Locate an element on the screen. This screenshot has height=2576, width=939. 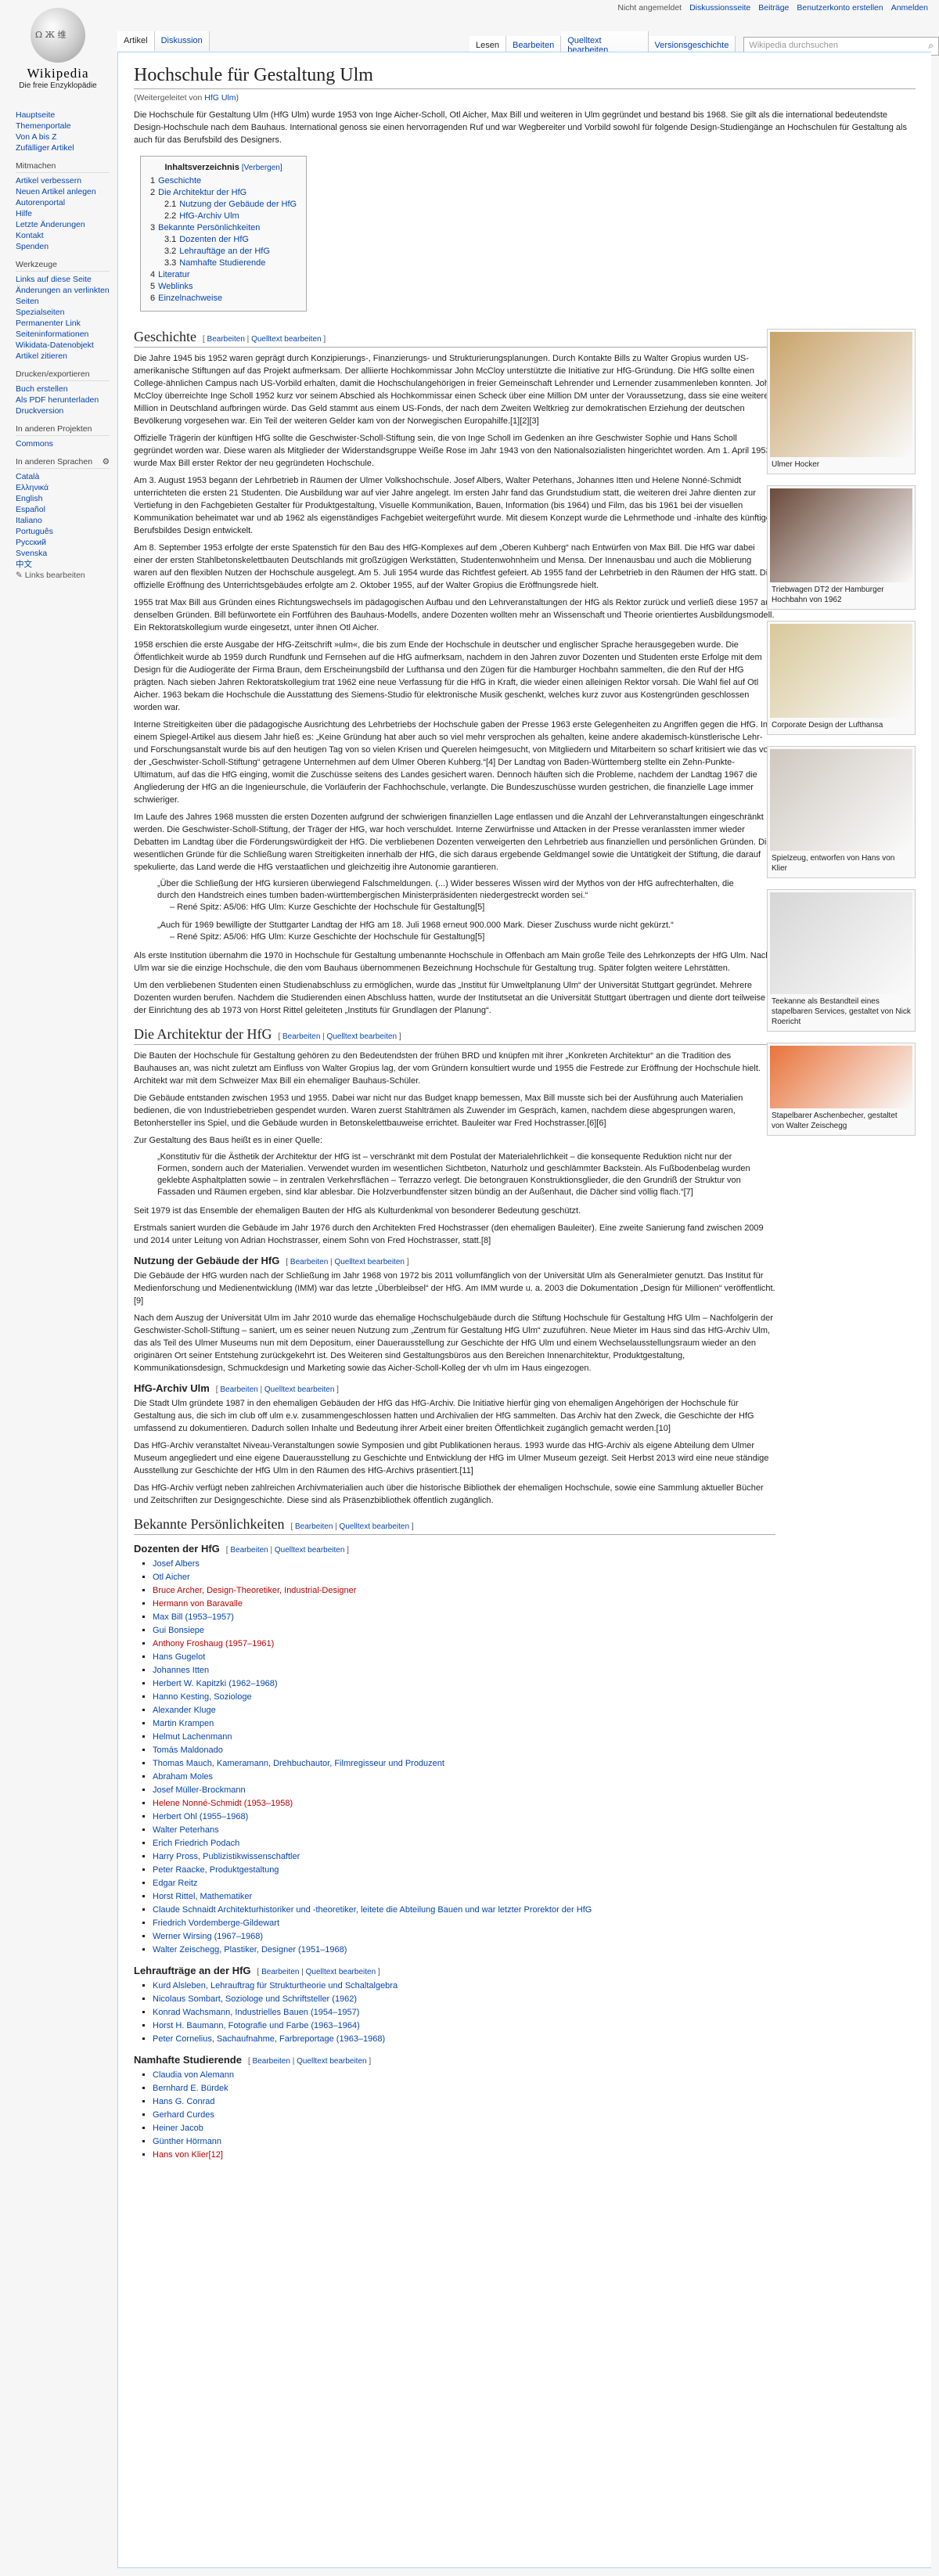
edit-links: ✎ Links bearbeiten is located at coordinates (63, 575).